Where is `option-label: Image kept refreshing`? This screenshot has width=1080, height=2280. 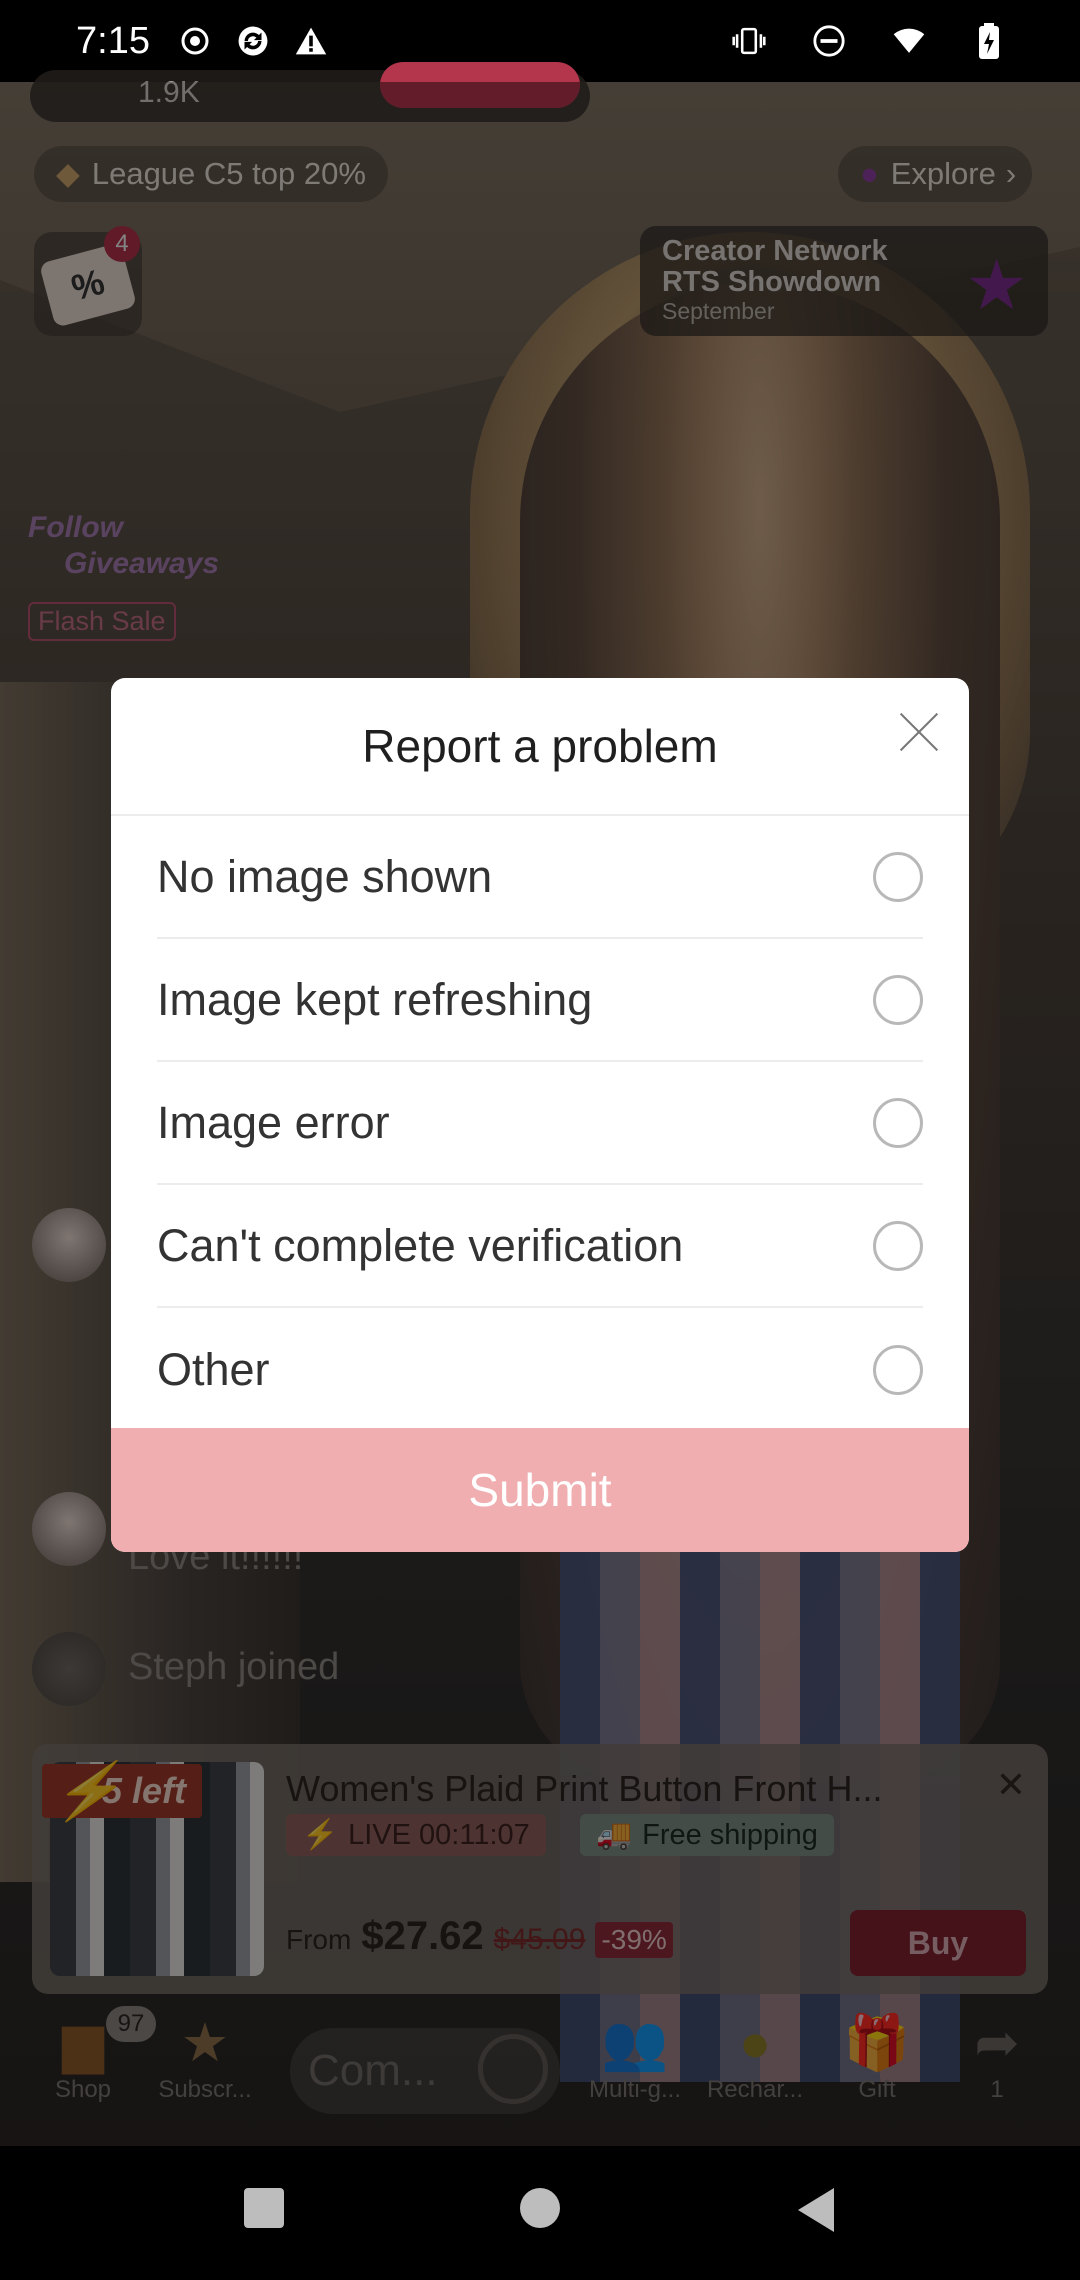 option-label: Image kept refreshing is located at coordinates (375, 999).